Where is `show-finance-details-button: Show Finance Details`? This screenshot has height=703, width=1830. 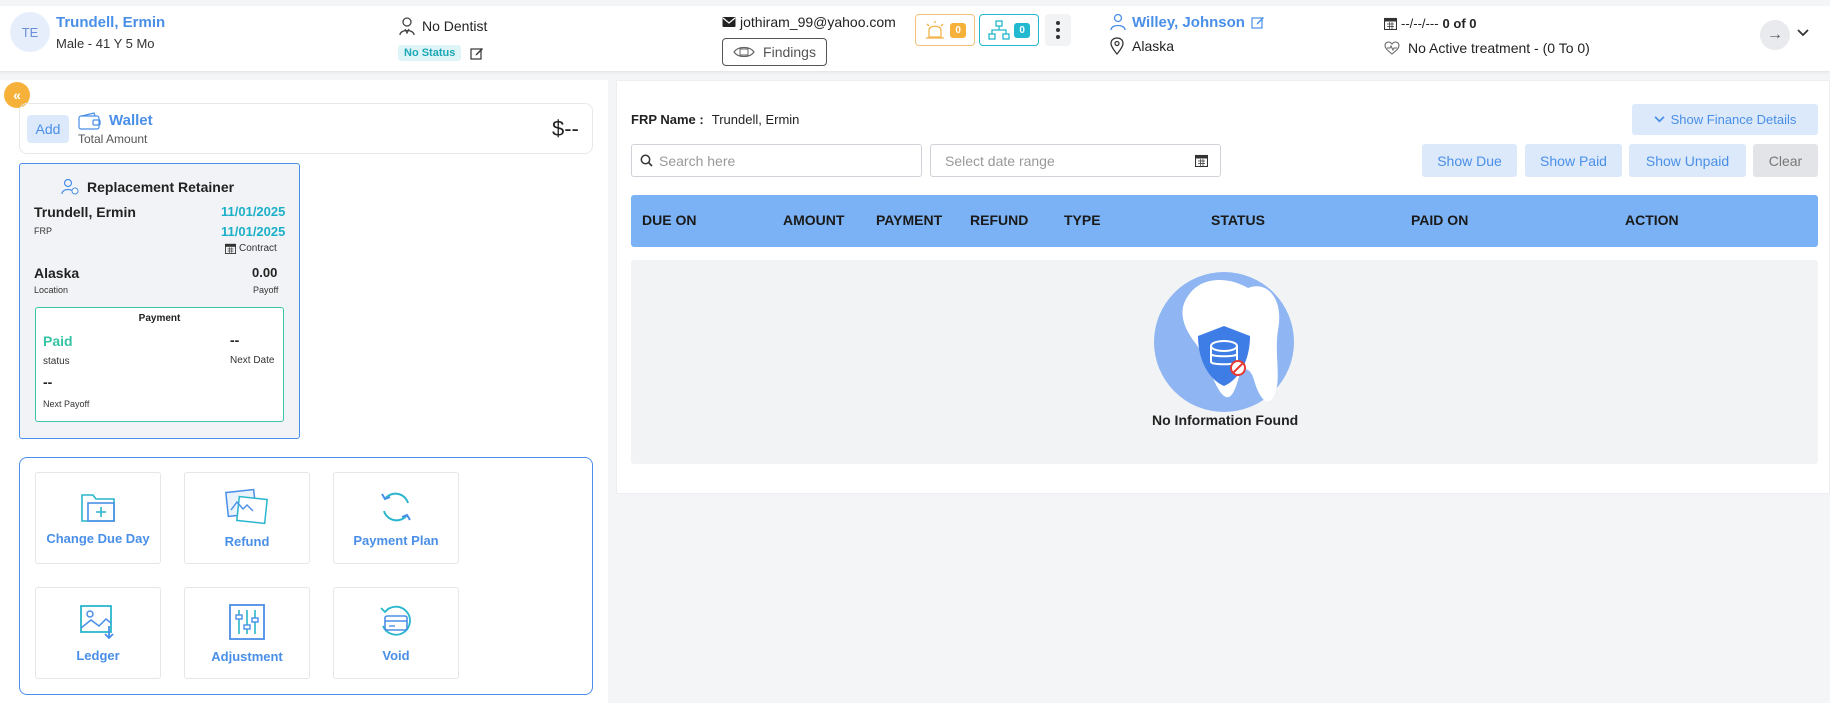 show-finance-details-button: Show Finance Details is located at coordinates (1725, 119).